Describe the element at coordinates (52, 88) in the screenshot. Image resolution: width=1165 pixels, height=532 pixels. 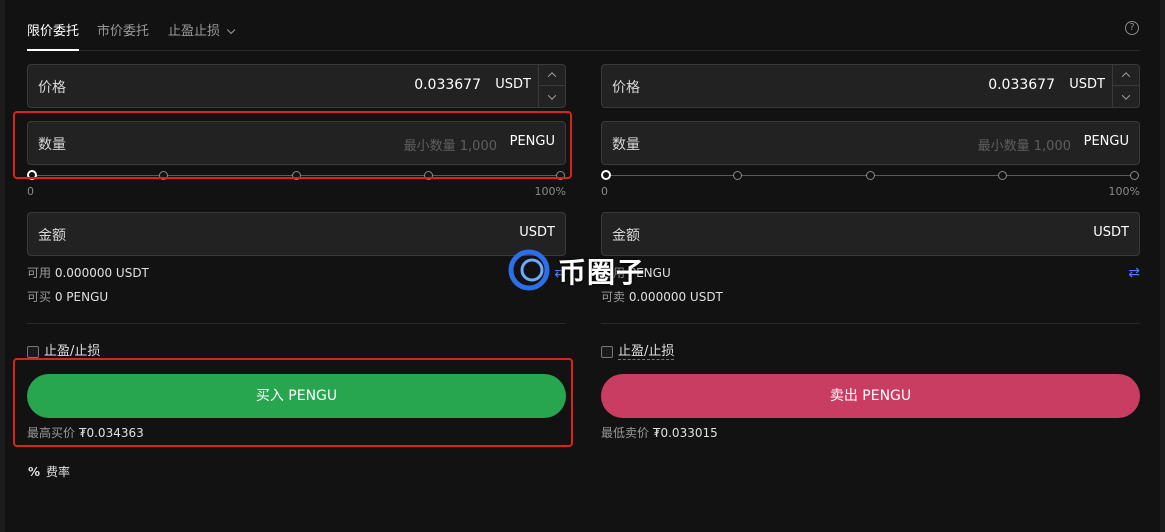
I see `buy-price-label: 价格` at that location.